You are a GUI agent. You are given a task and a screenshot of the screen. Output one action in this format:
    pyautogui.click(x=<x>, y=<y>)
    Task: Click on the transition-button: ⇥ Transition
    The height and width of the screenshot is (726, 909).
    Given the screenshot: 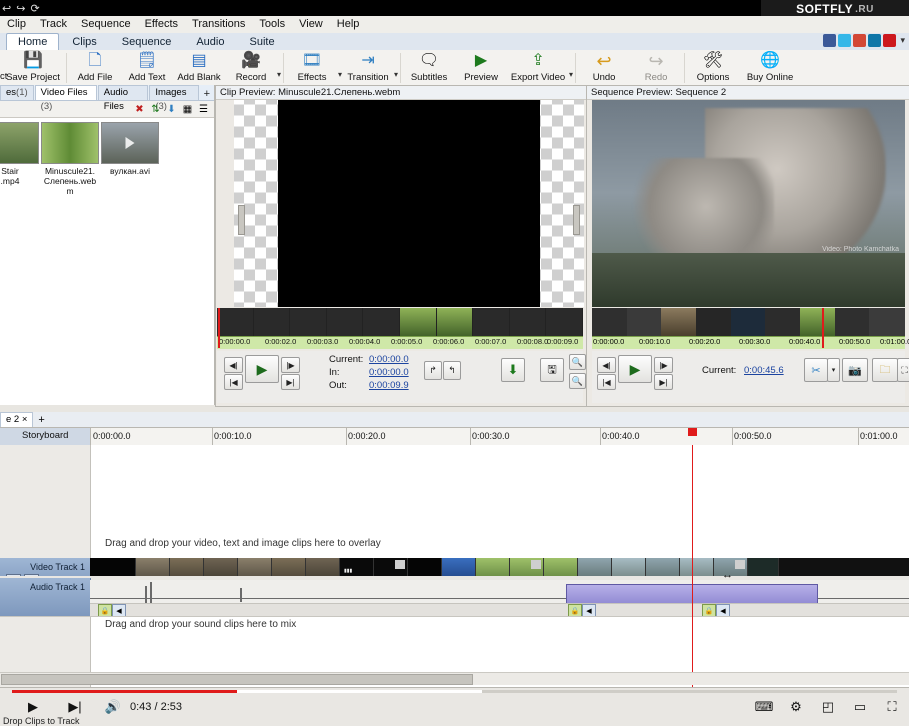 What is the action you would take?
    pyautogui.click(x=368, y=68)
    